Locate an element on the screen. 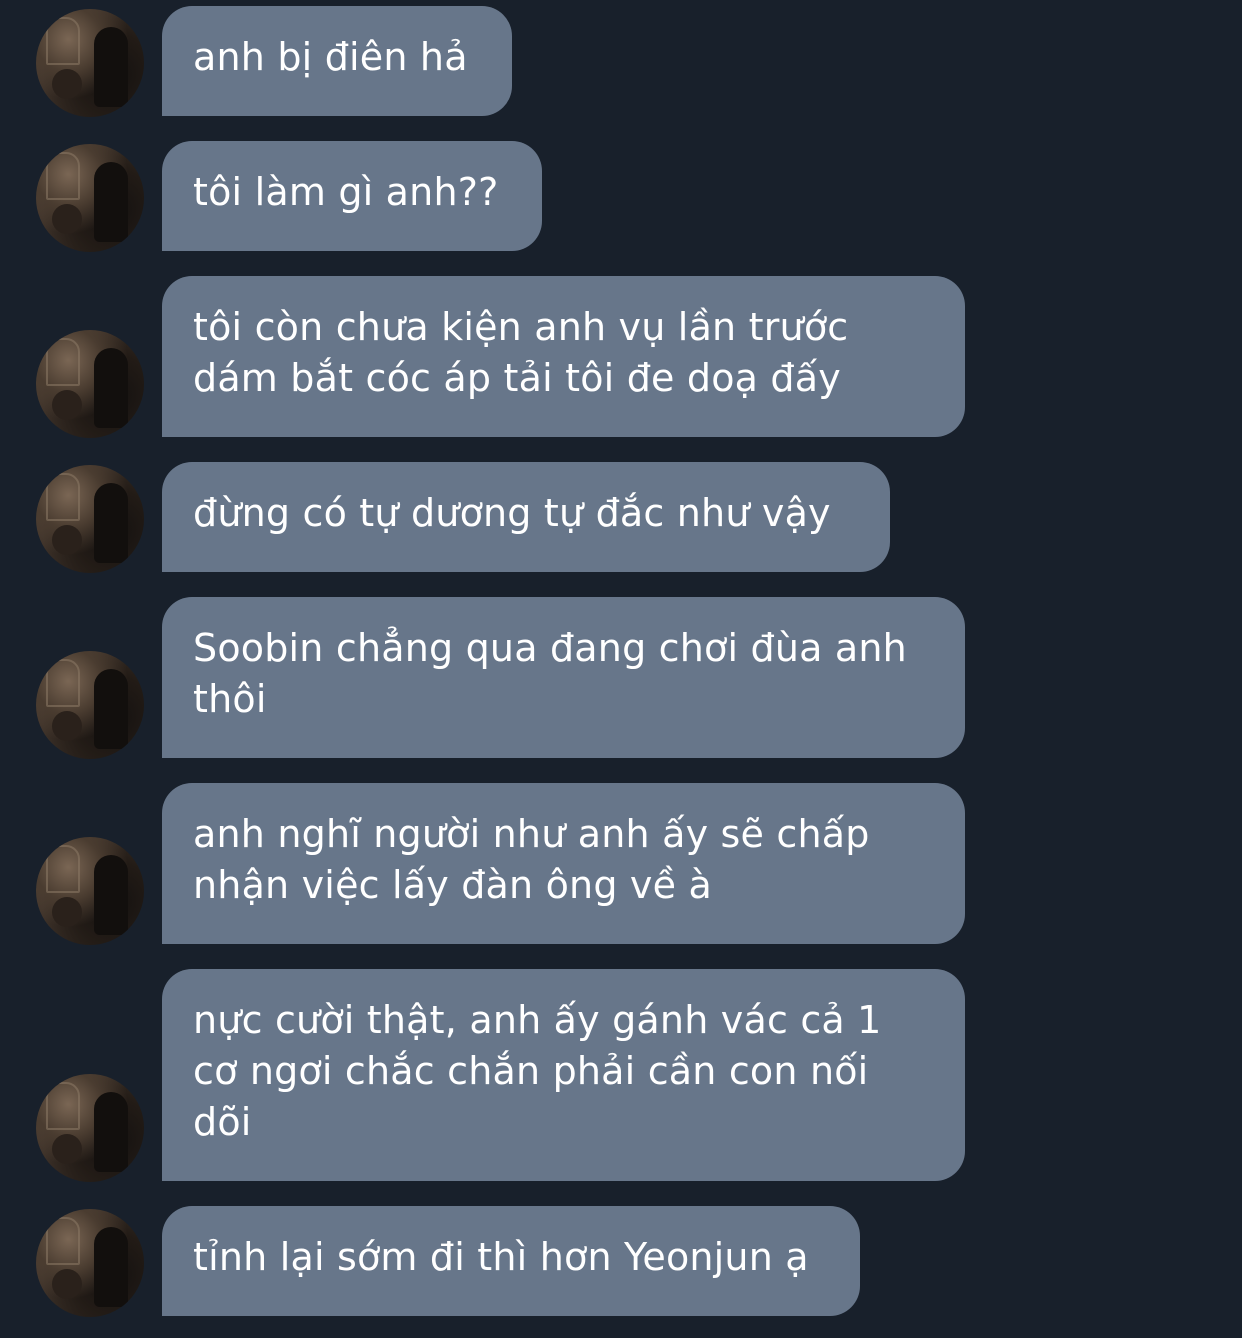  message-bubble: anh bị điên hả is located at coordinates (337, 61).